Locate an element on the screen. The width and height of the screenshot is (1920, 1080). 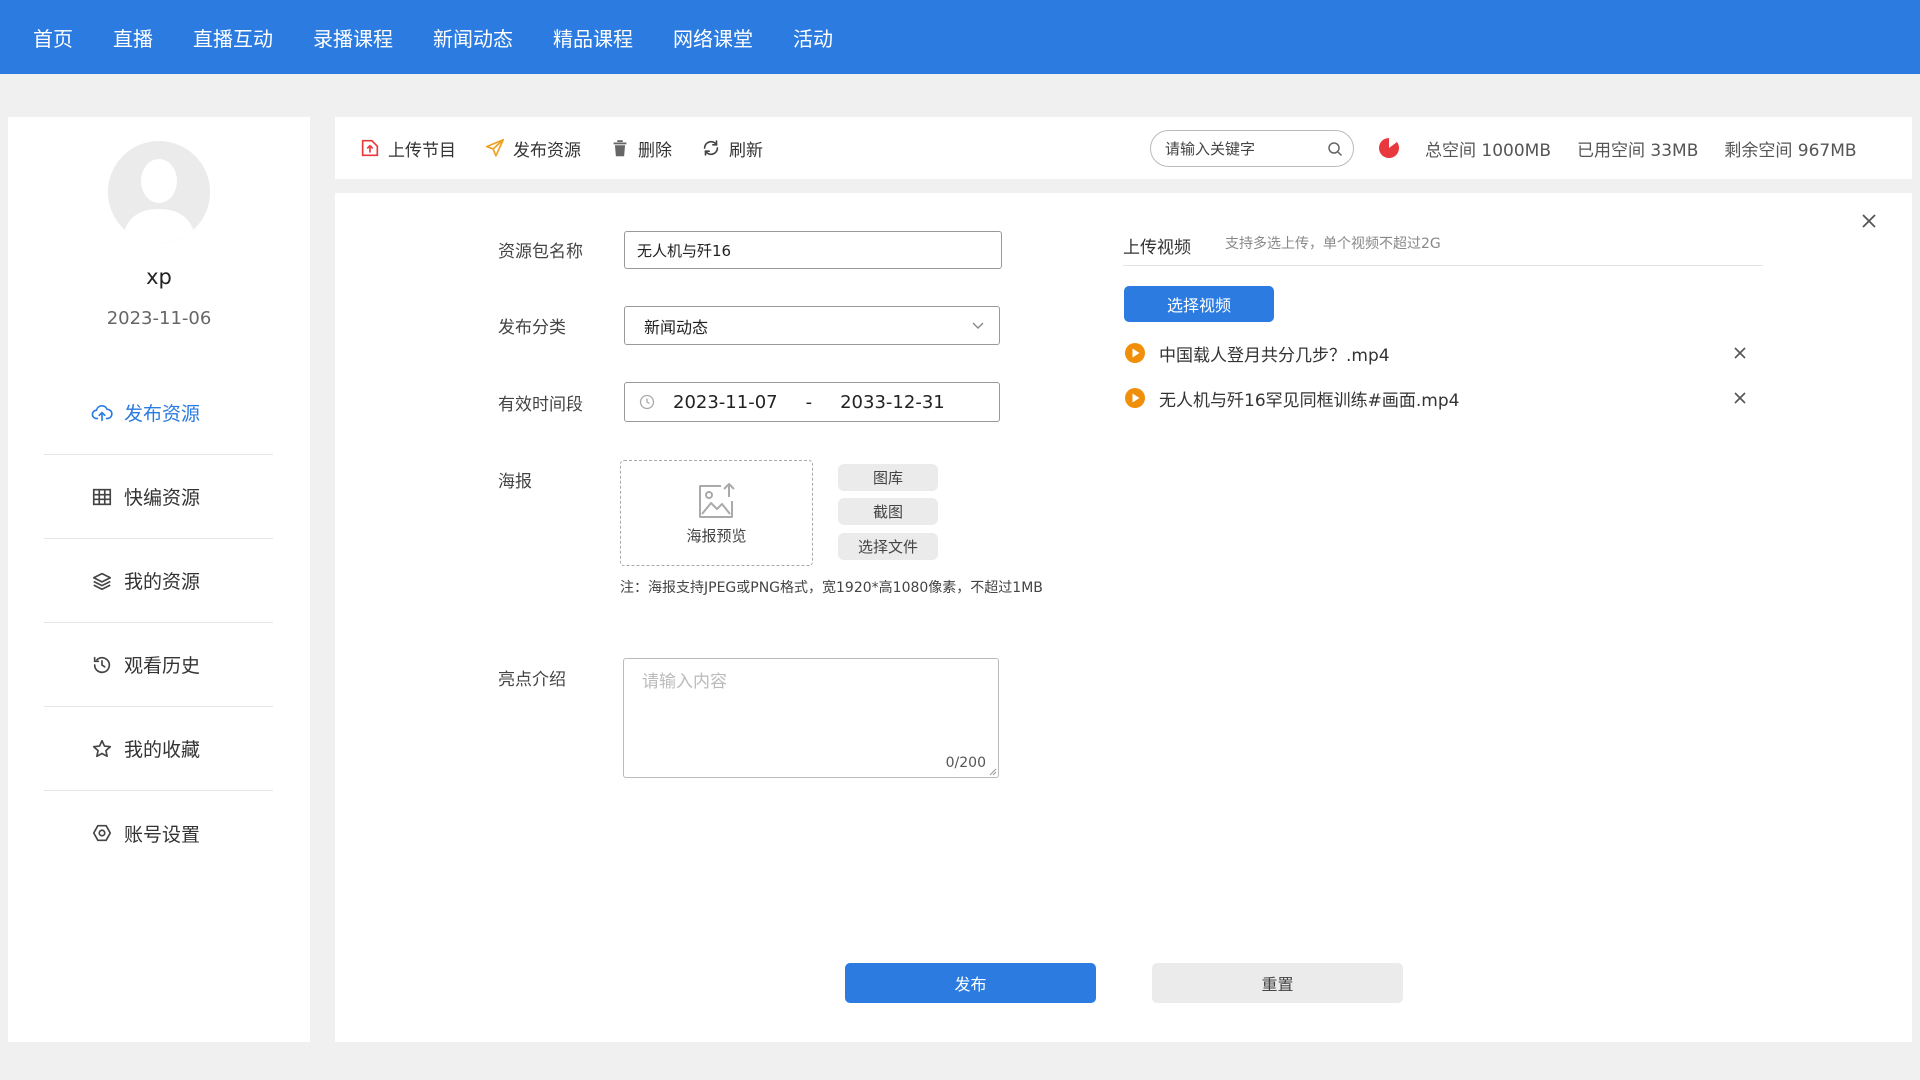
reset-button: 重置 is located at coordinates (1277, 983).